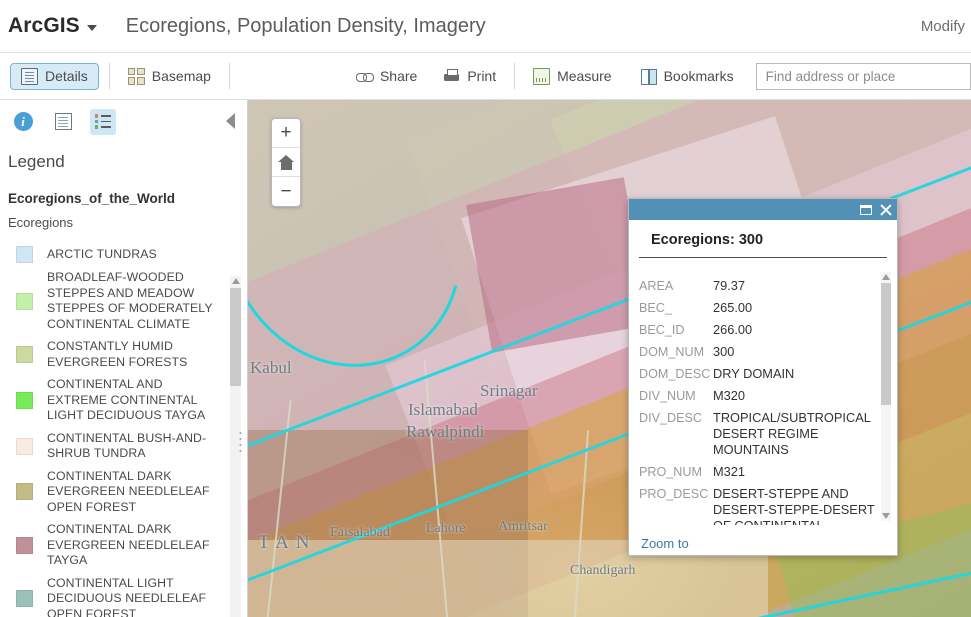  Describe the element at coordinates (287, 542) in the screenshot. I see `map-label: TAN` at that location.